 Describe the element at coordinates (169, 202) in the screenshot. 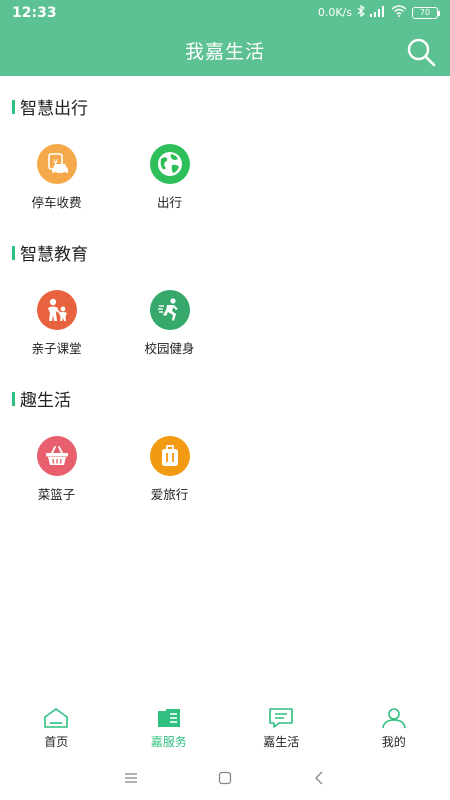

I see `service-label: 出行` at that location.